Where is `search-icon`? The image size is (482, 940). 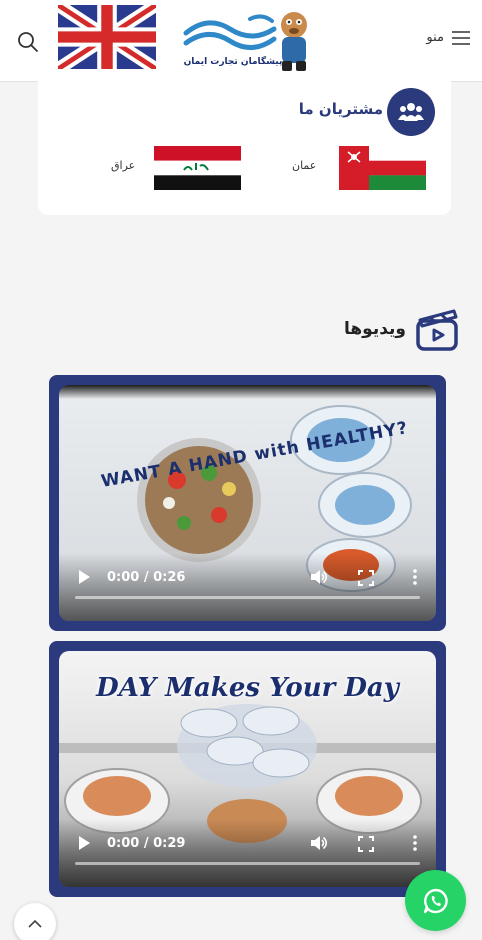 search-icon is located at coordinates (28, 42).